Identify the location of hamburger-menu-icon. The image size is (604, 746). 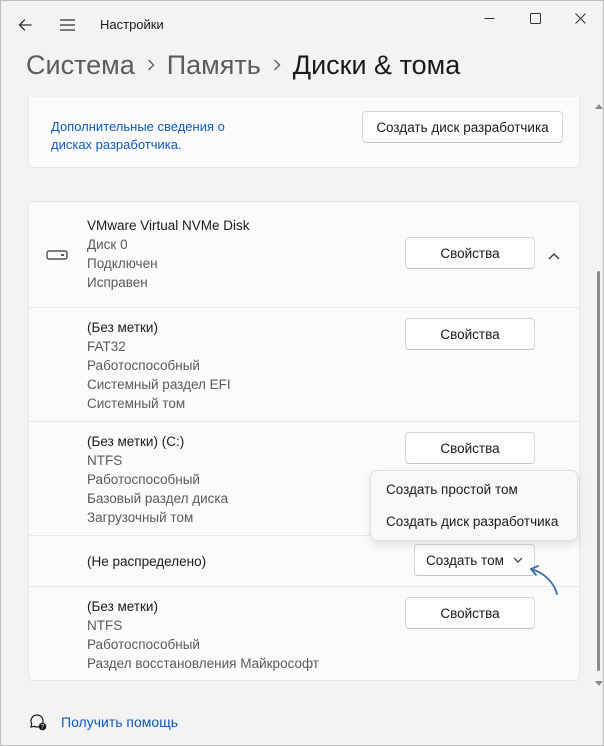
(67, 25).